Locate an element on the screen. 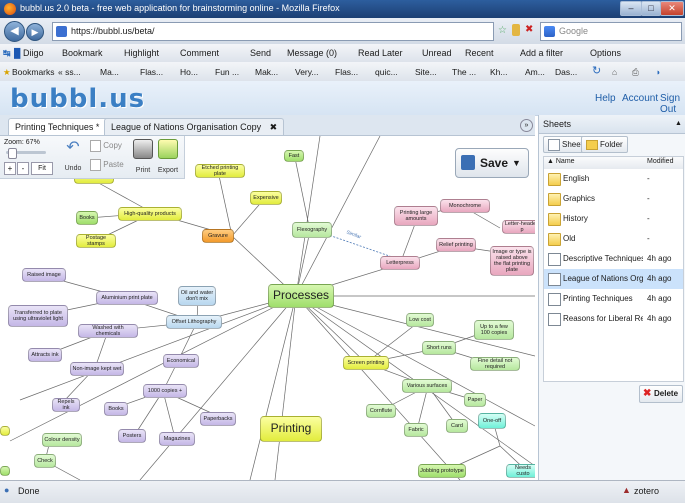 The width and height of the screenshot is (685, 503). node-card: Card is located at coordinates (457, 426).